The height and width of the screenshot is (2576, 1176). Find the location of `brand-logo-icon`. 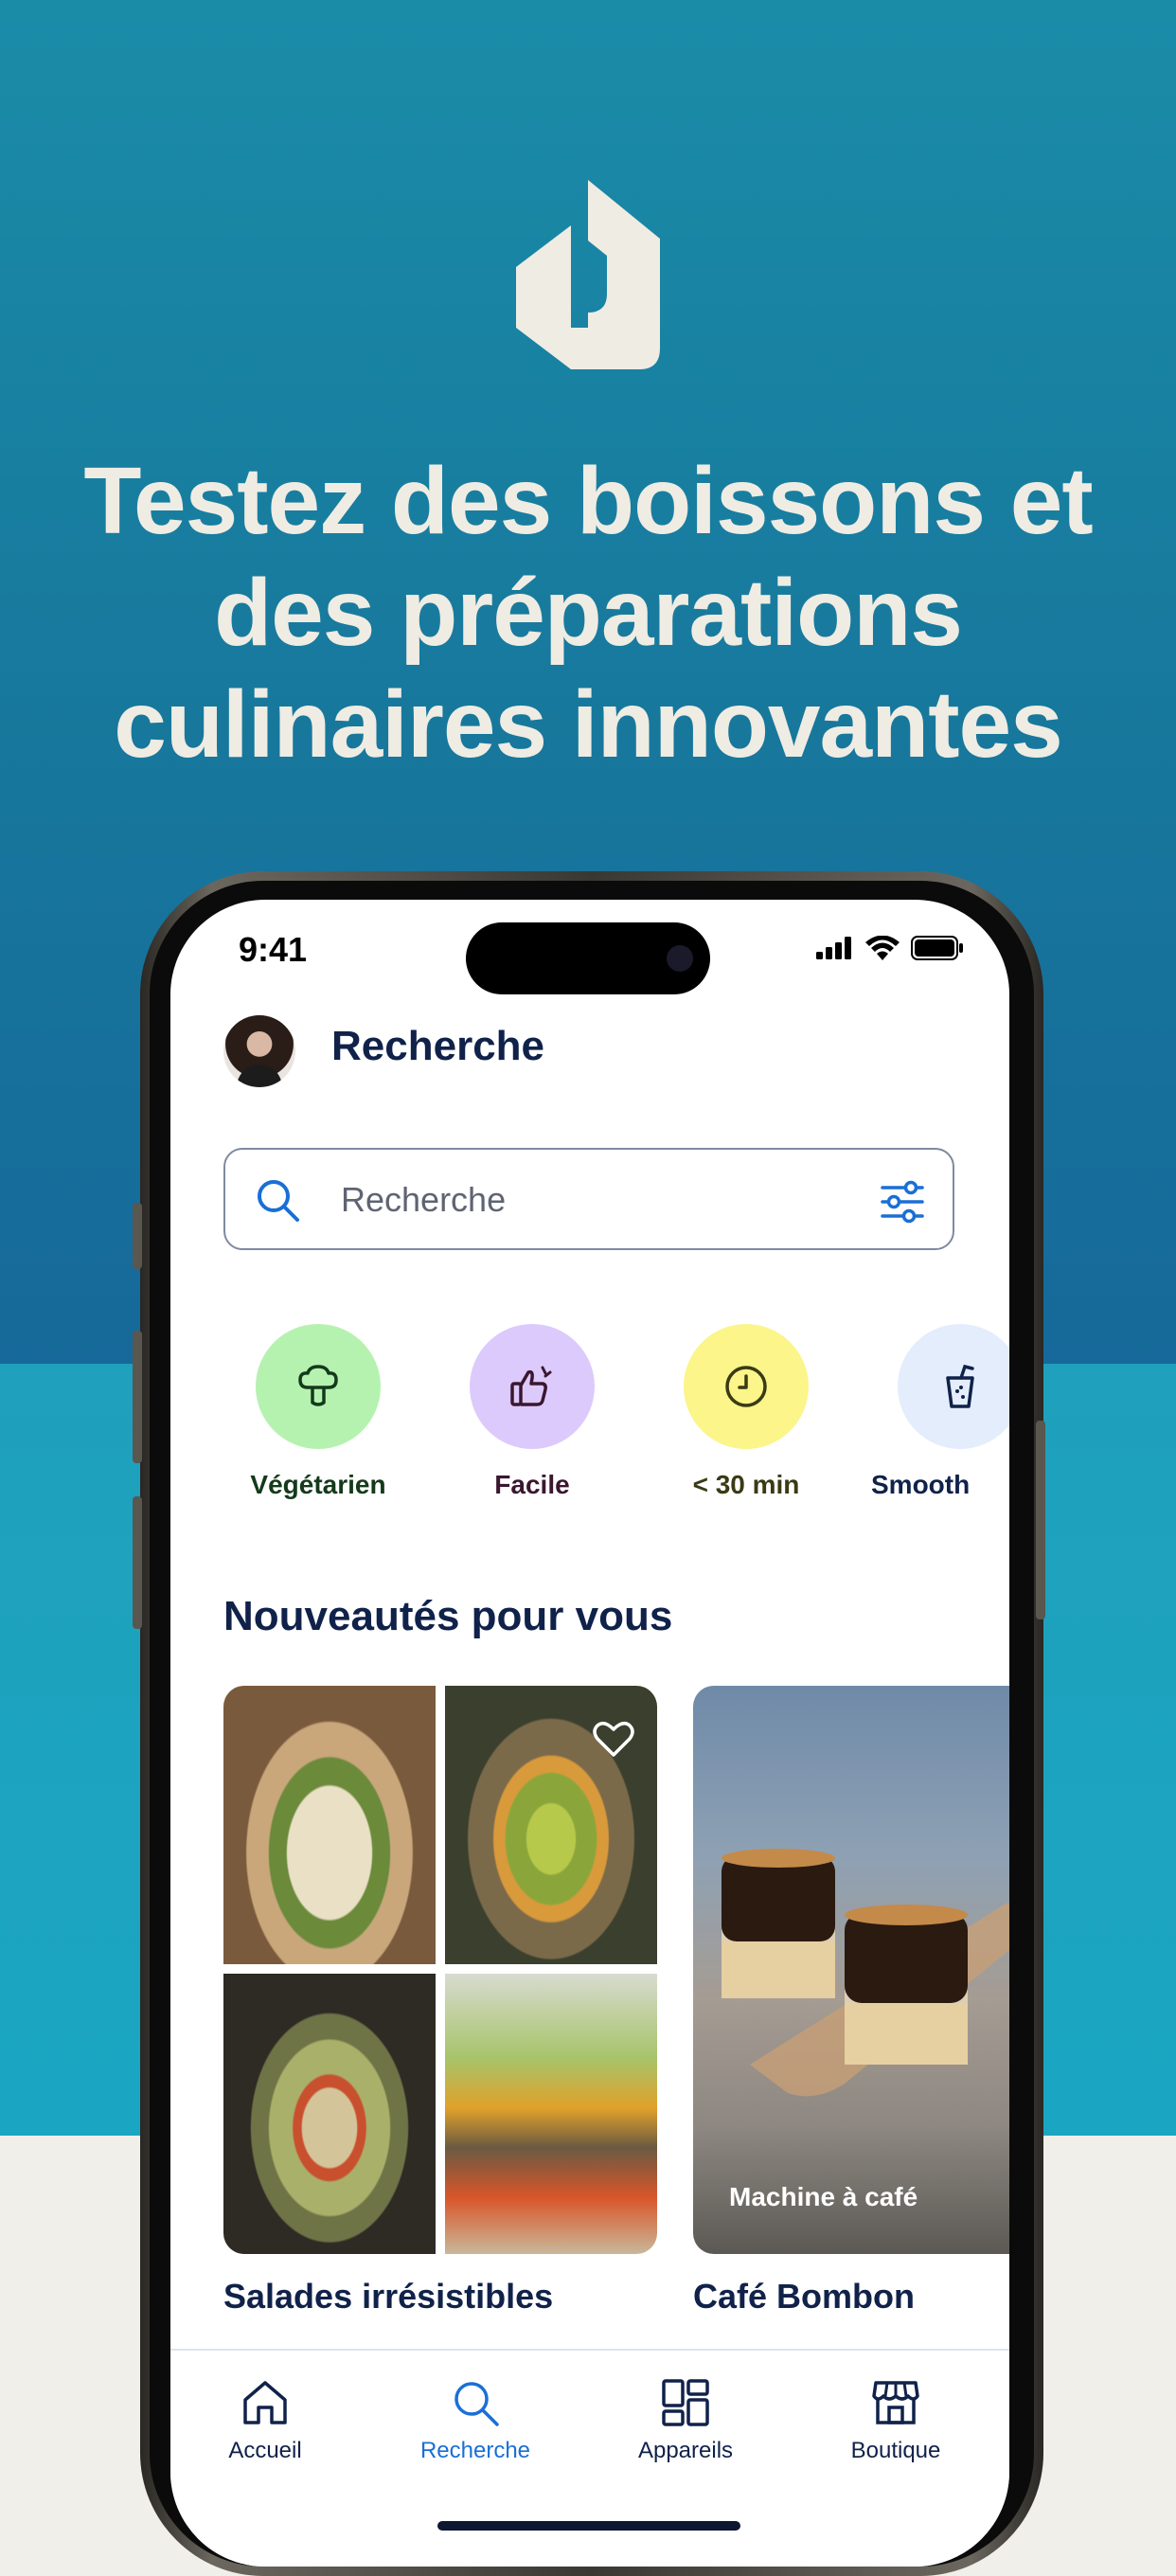

brand-logo-icon is located at coordinates (588, 274).